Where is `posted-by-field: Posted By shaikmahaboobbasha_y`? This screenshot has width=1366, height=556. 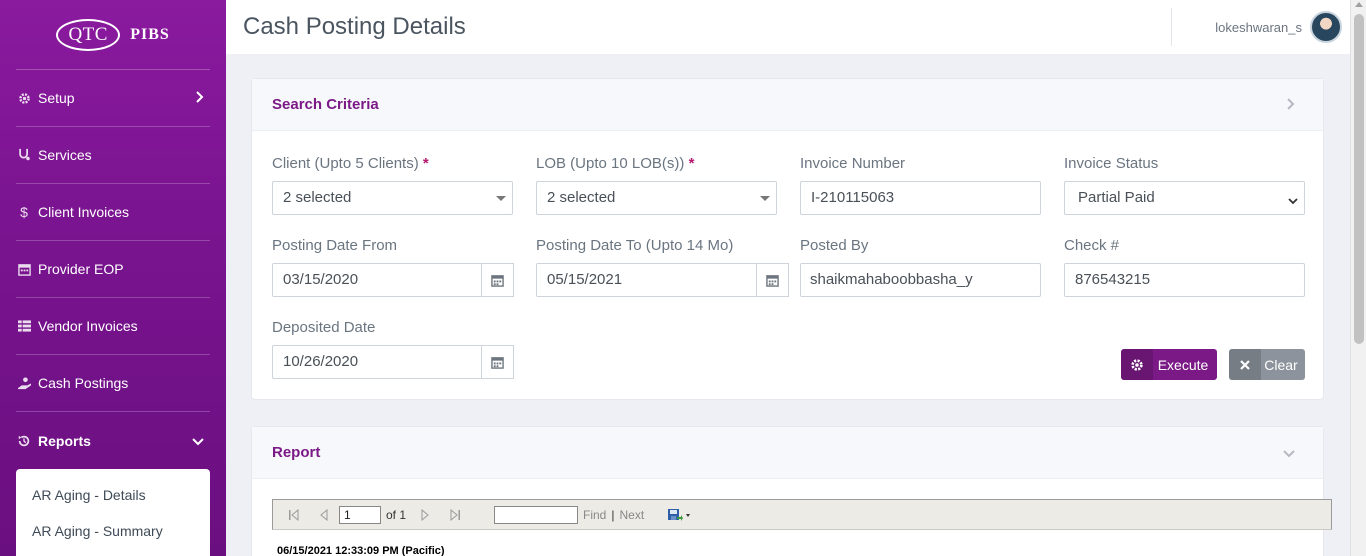 posted-by-field: Posted By shaikmahaboobbasha_y is located at coordinates (920, 267).